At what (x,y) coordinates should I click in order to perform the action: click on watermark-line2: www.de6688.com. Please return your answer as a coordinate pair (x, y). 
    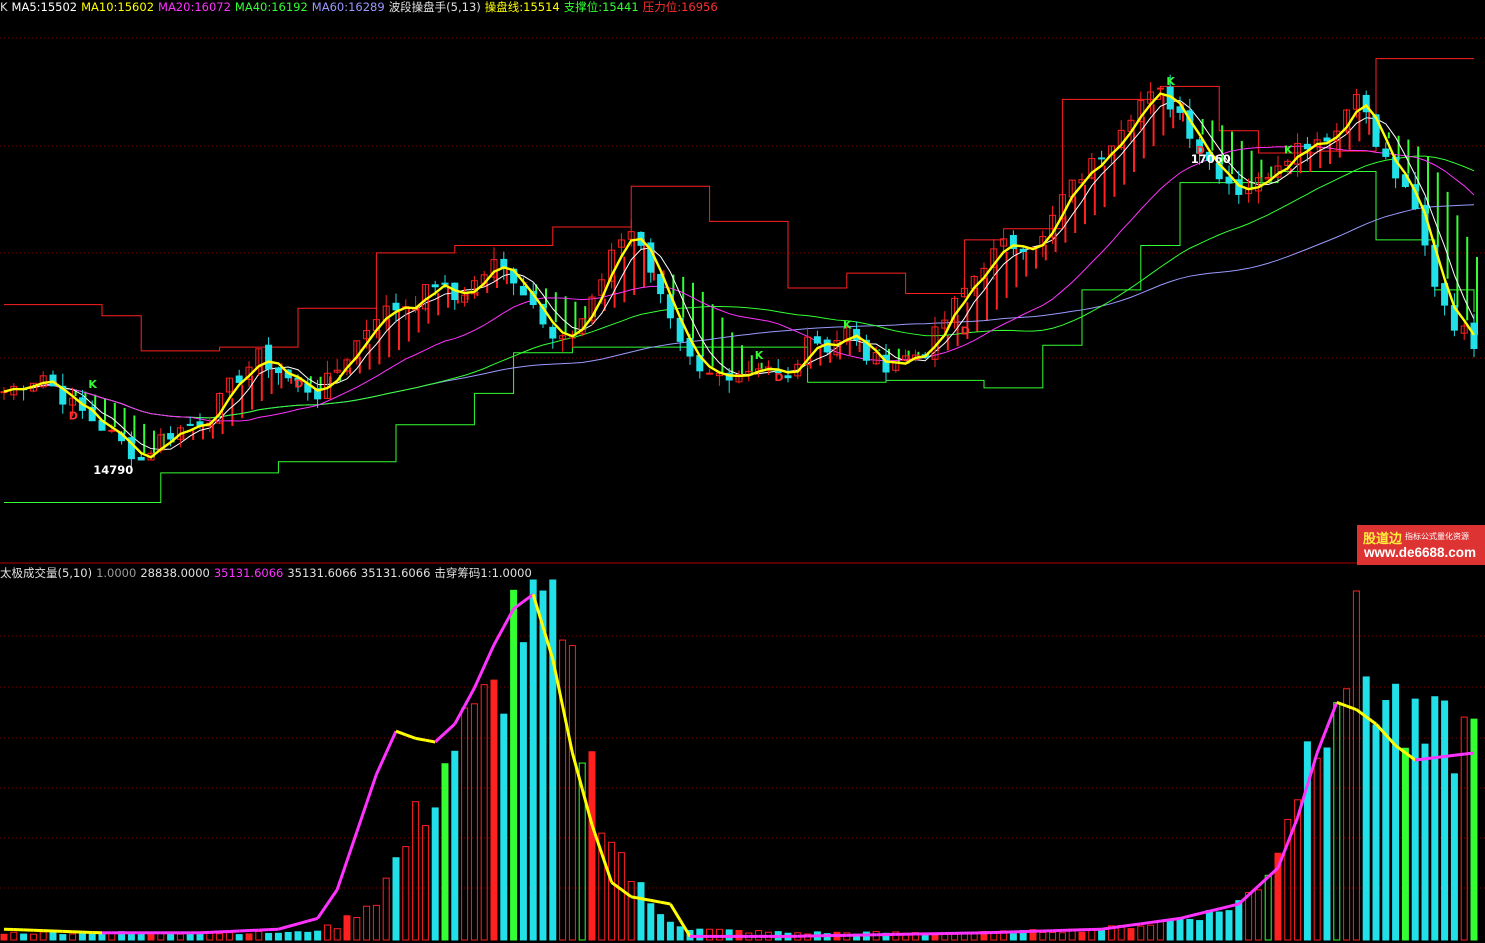
    Looking at the image, I should click on (1420, 552).